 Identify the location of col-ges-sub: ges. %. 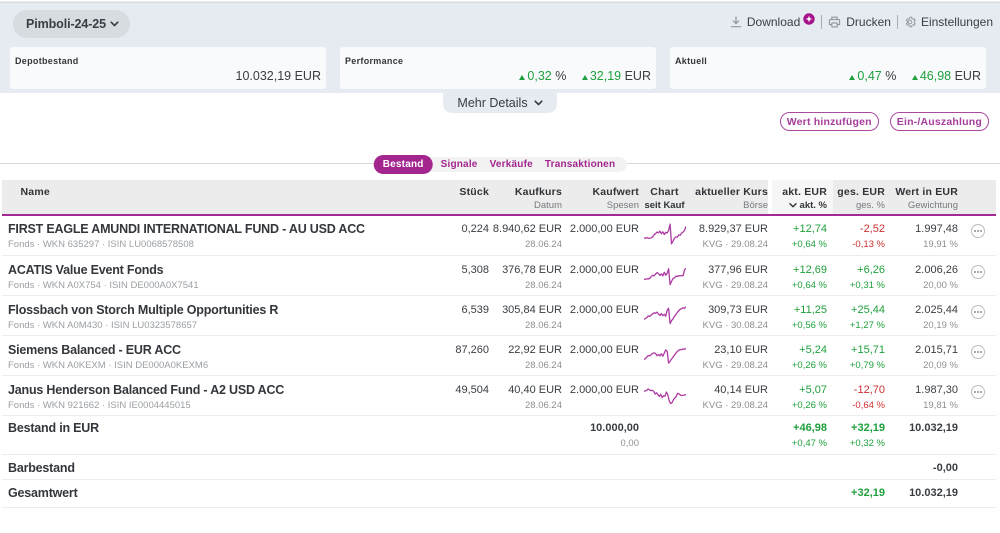
(870, 205).